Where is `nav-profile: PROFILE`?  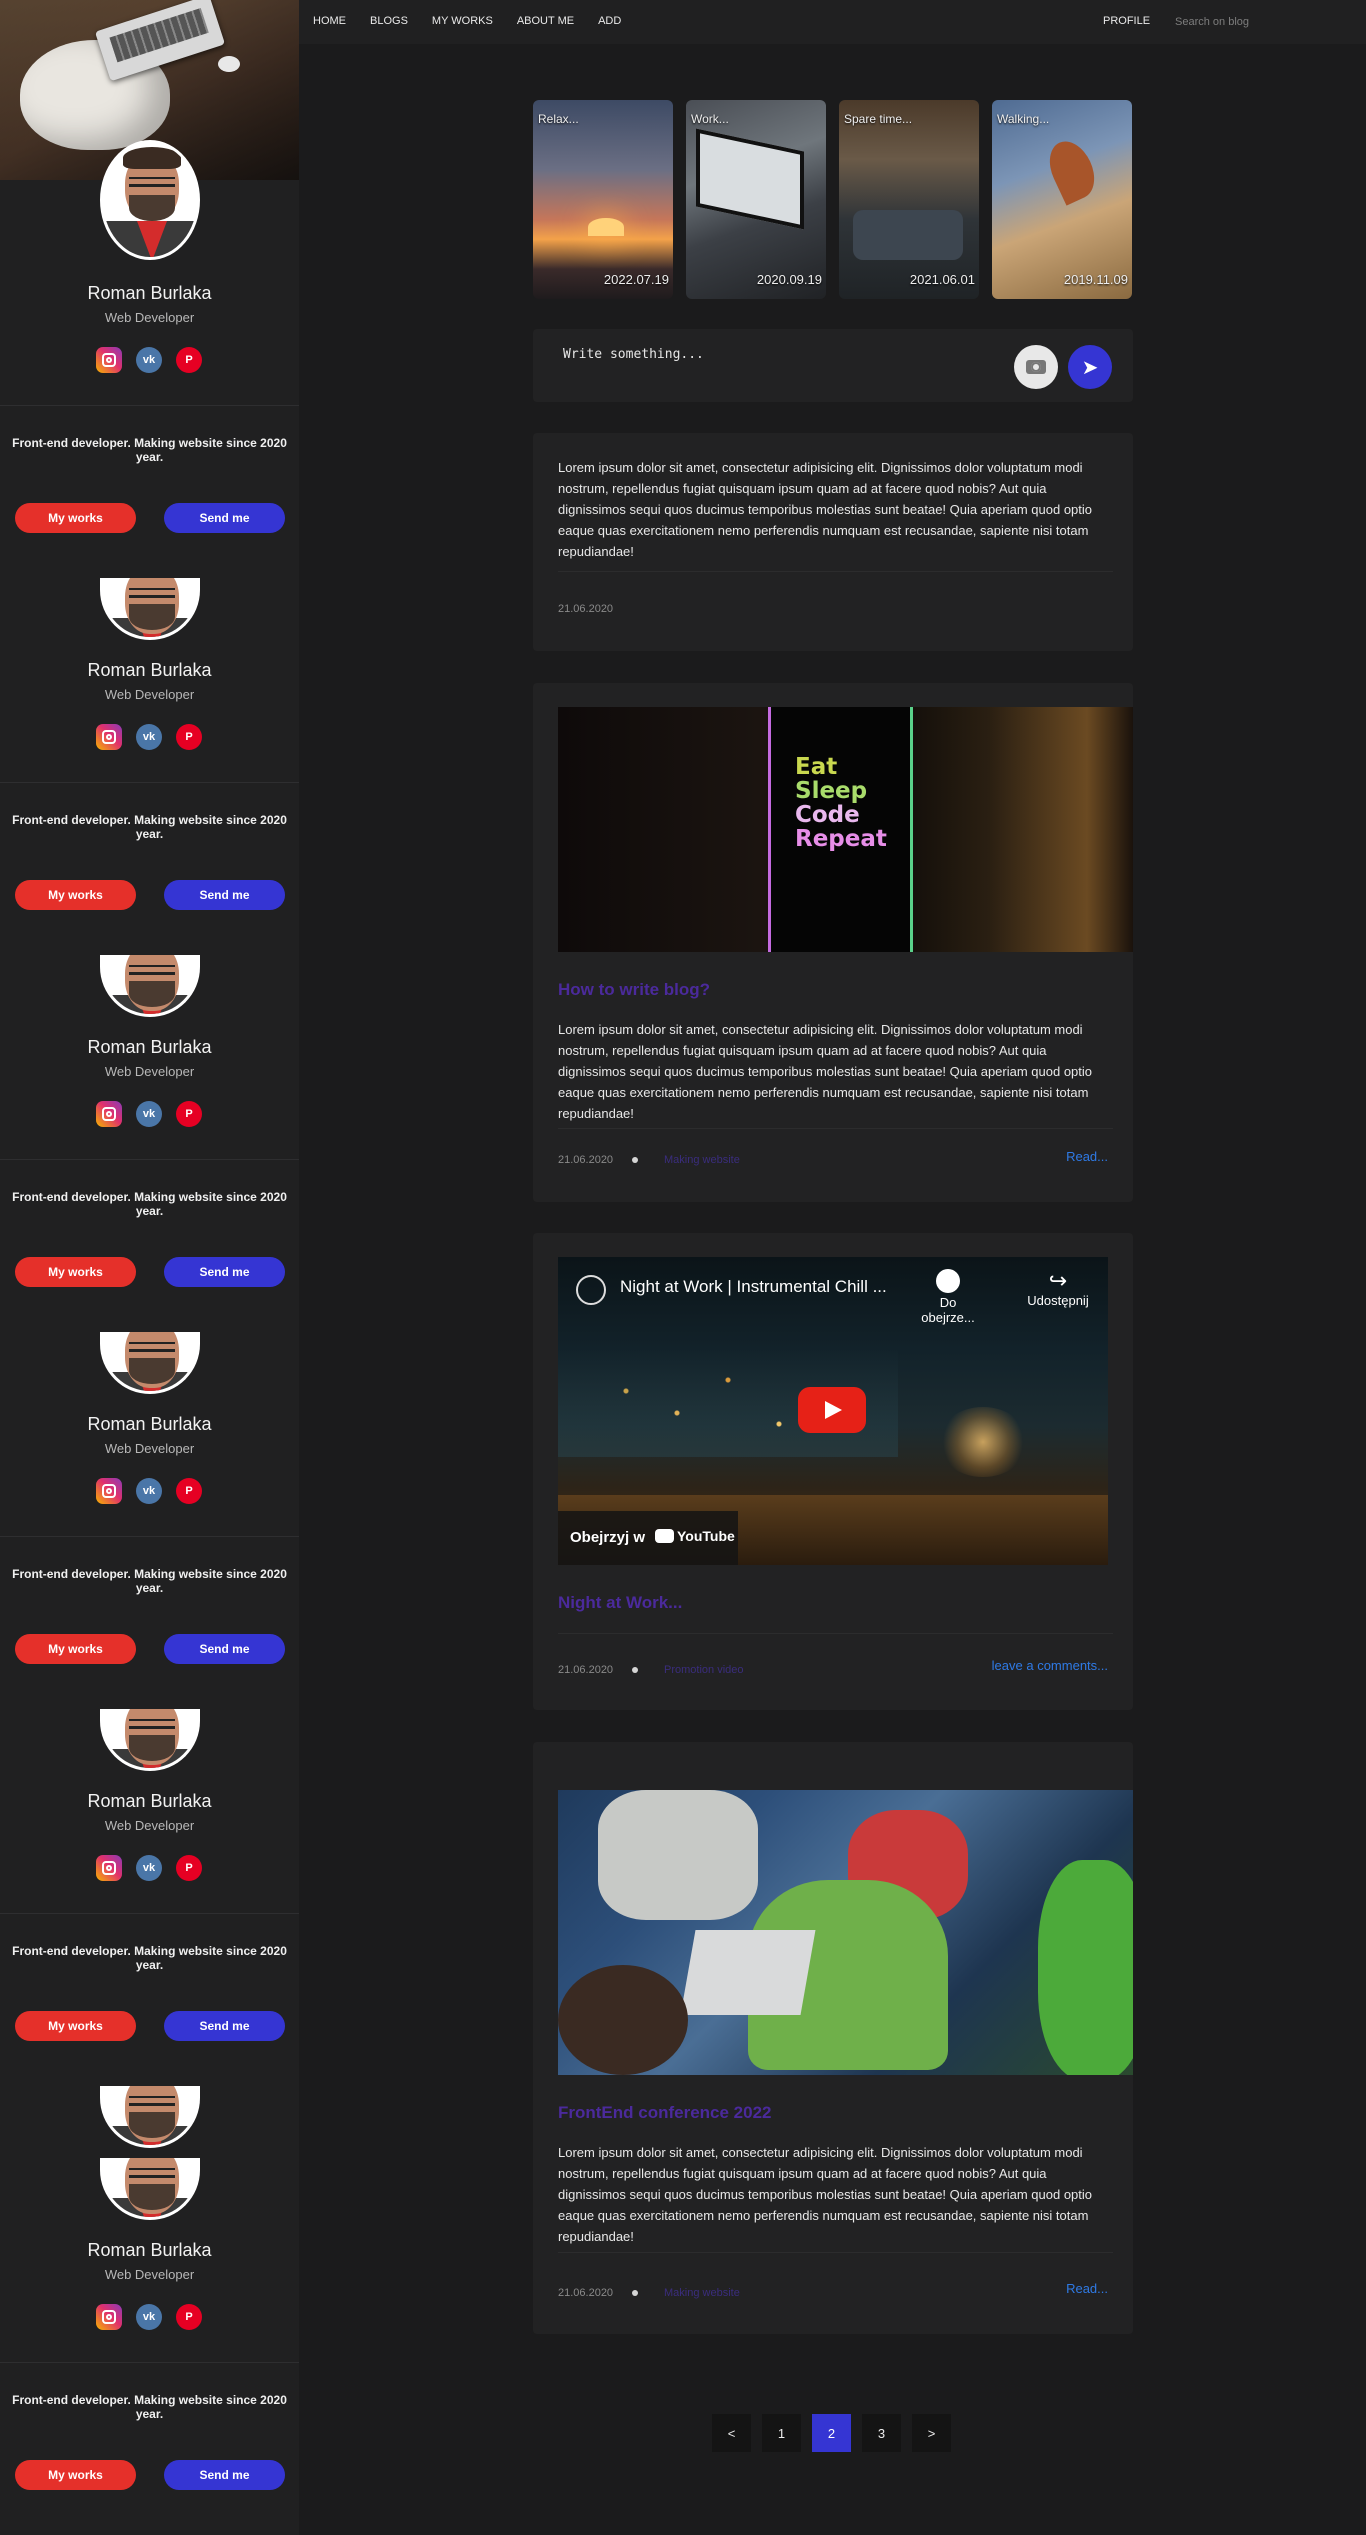
nav-profile: PROFILE is located at coordinates (1126, 21).